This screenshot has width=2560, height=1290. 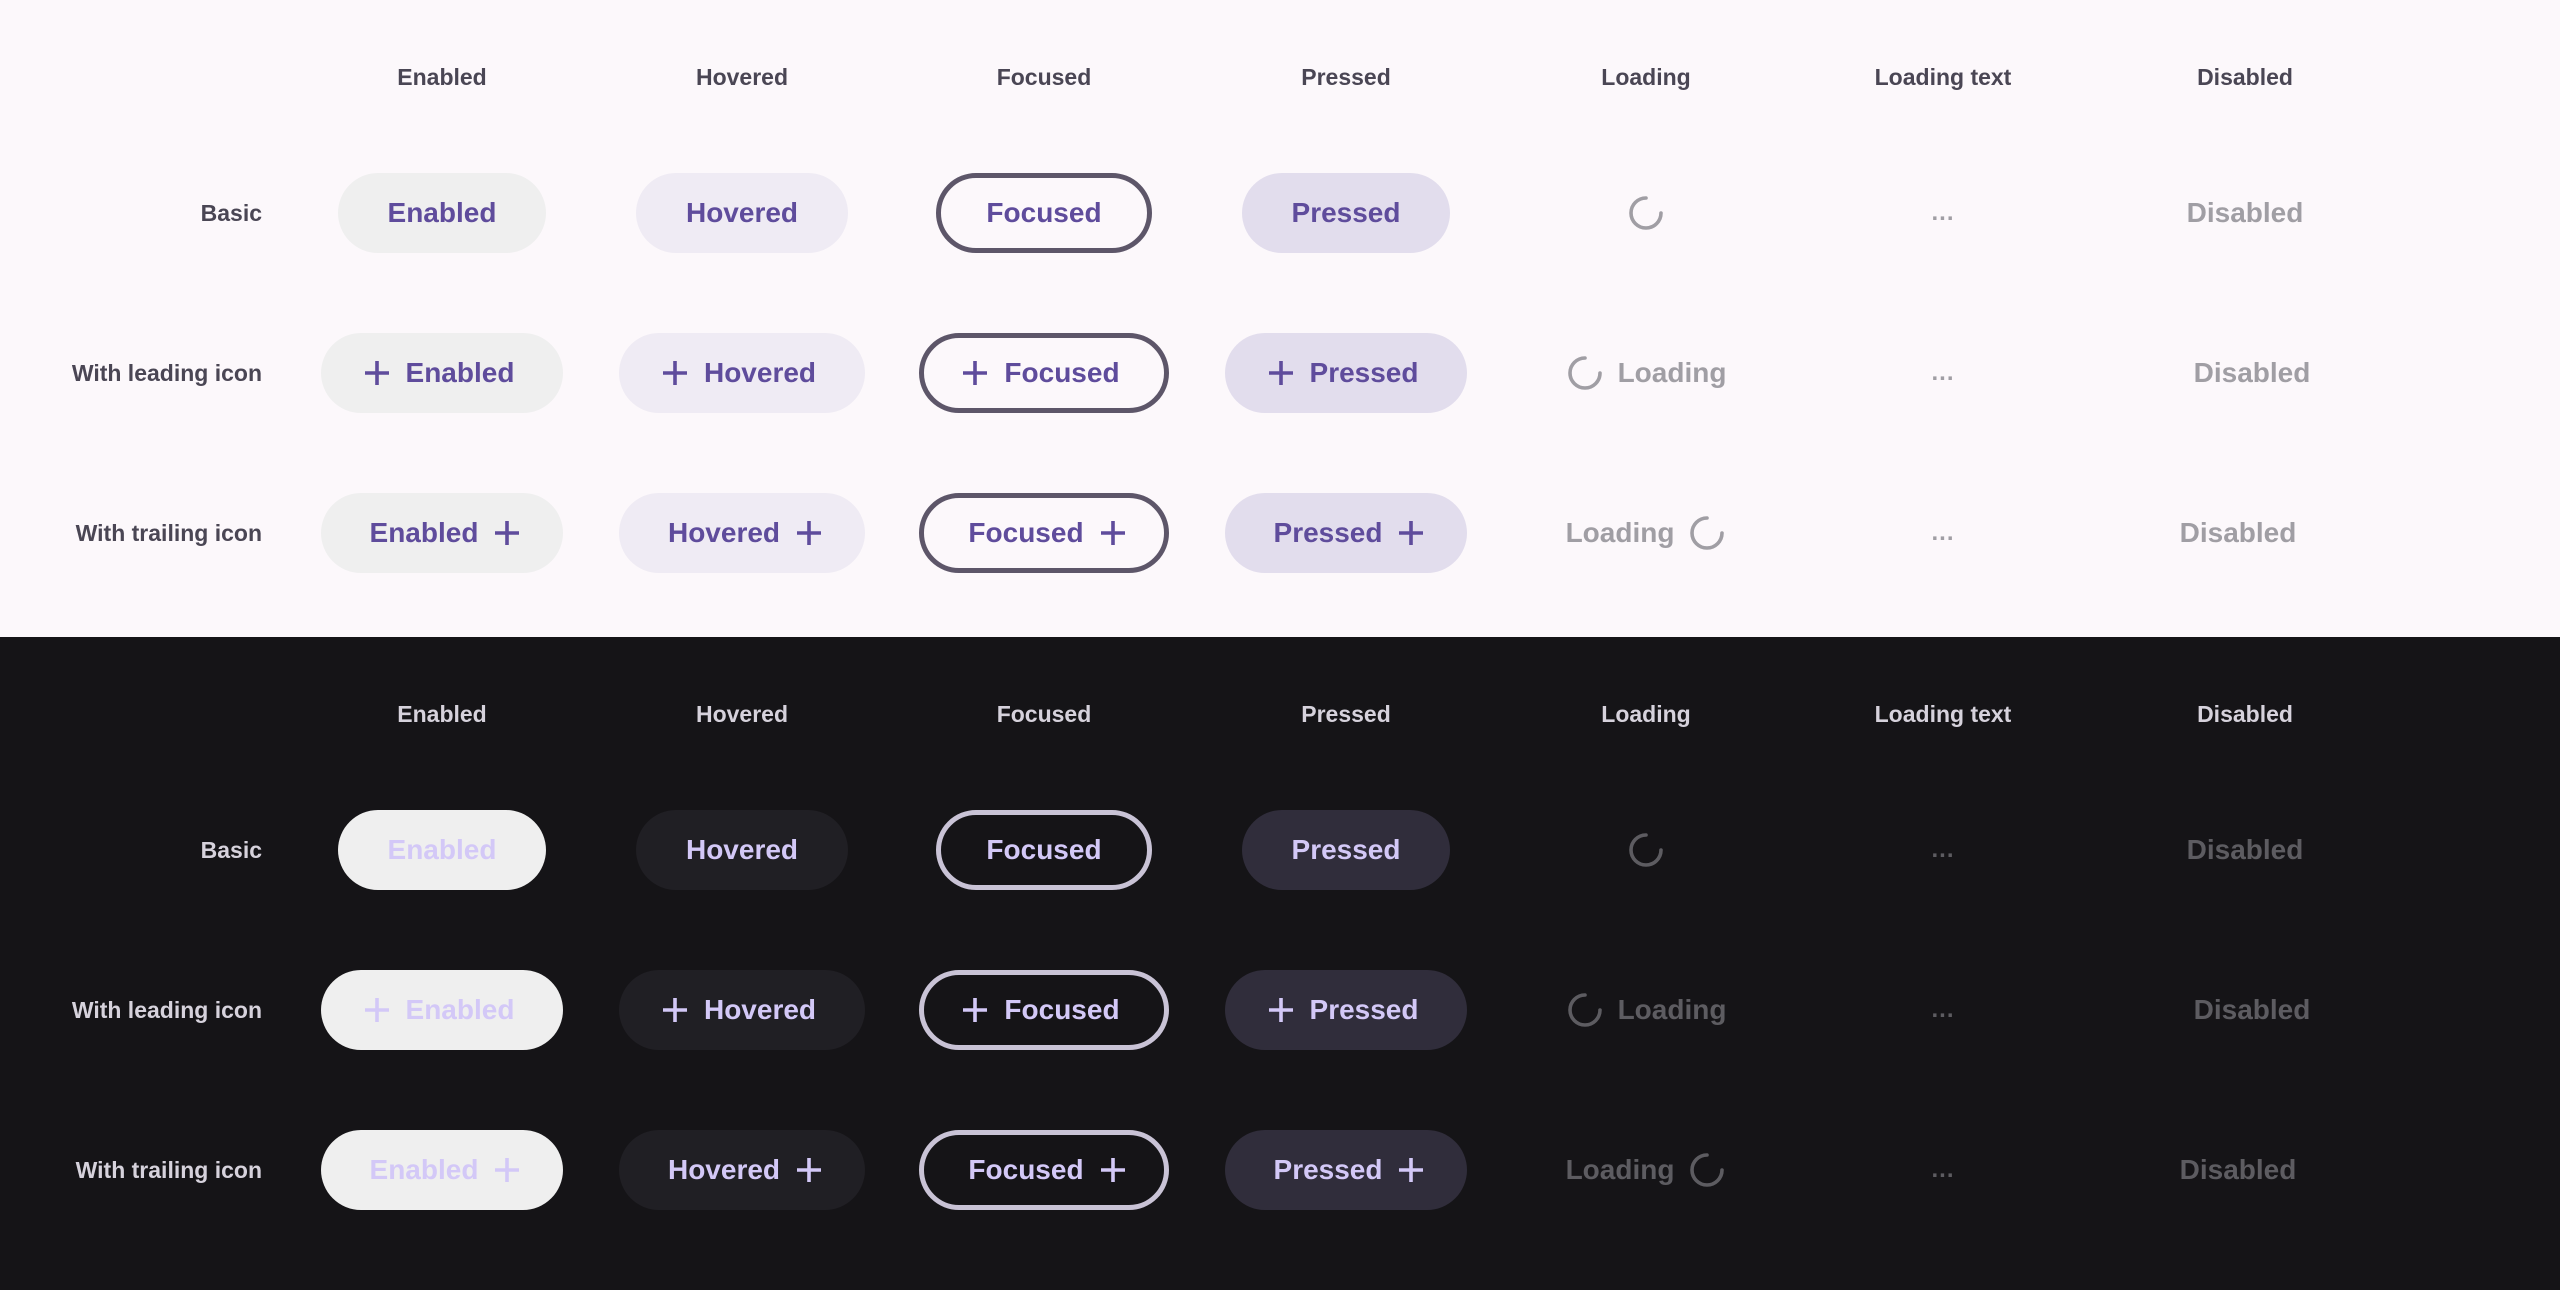 What do you see at coordinates (168, 1169) in the screenshot?
I see `row-label-trailing-icon: With trailing icon` at bounding box center [168, 1169].